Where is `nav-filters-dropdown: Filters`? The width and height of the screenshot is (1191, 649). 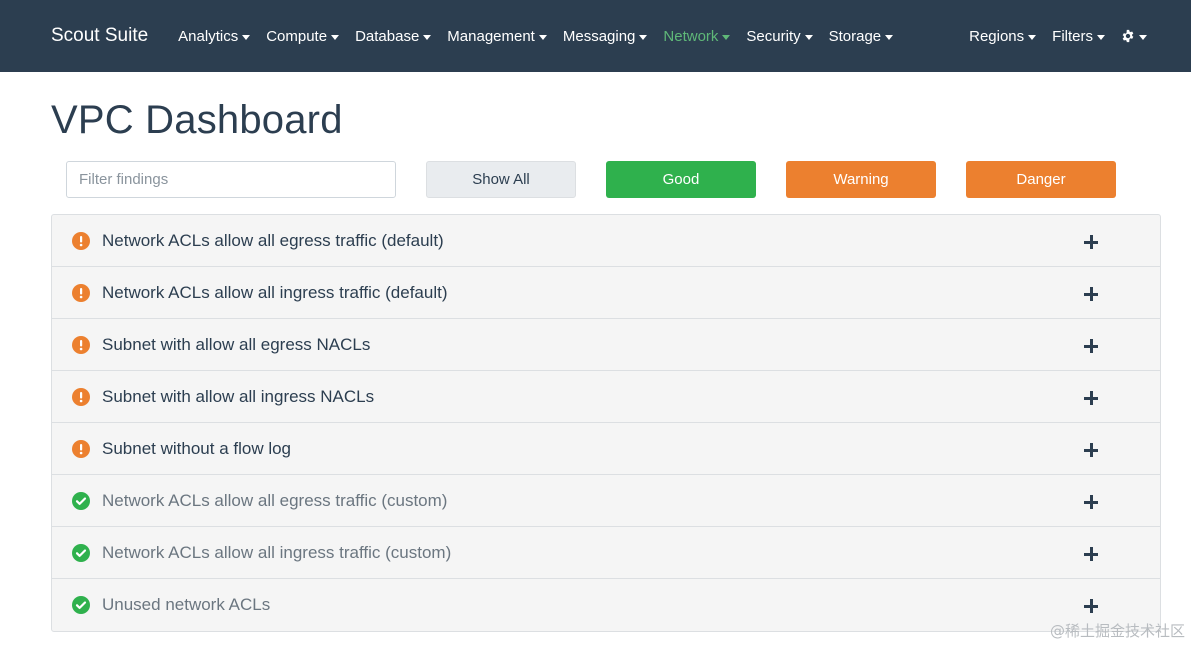 nav-filters-dropdown: Filters is located at coordinates (1078, 36).